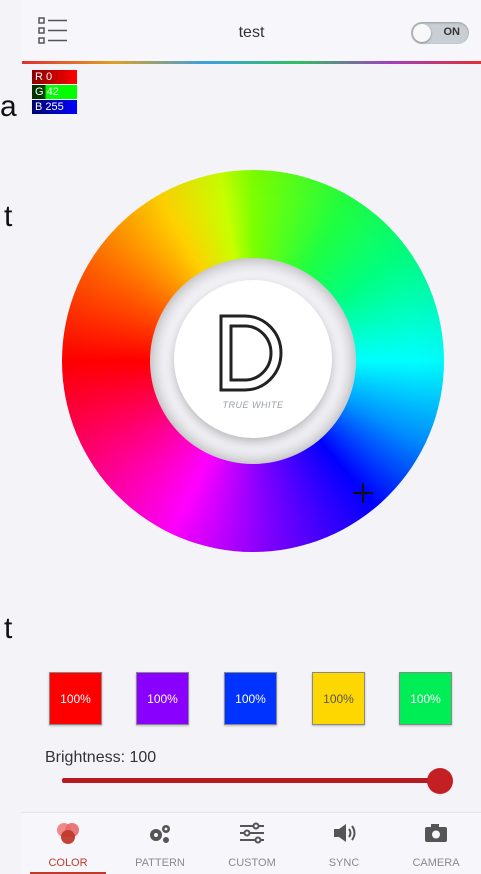  Describe the element at coordinates (440, 781) in the screenshot. I see `brightness-slider-thumb` at that location.